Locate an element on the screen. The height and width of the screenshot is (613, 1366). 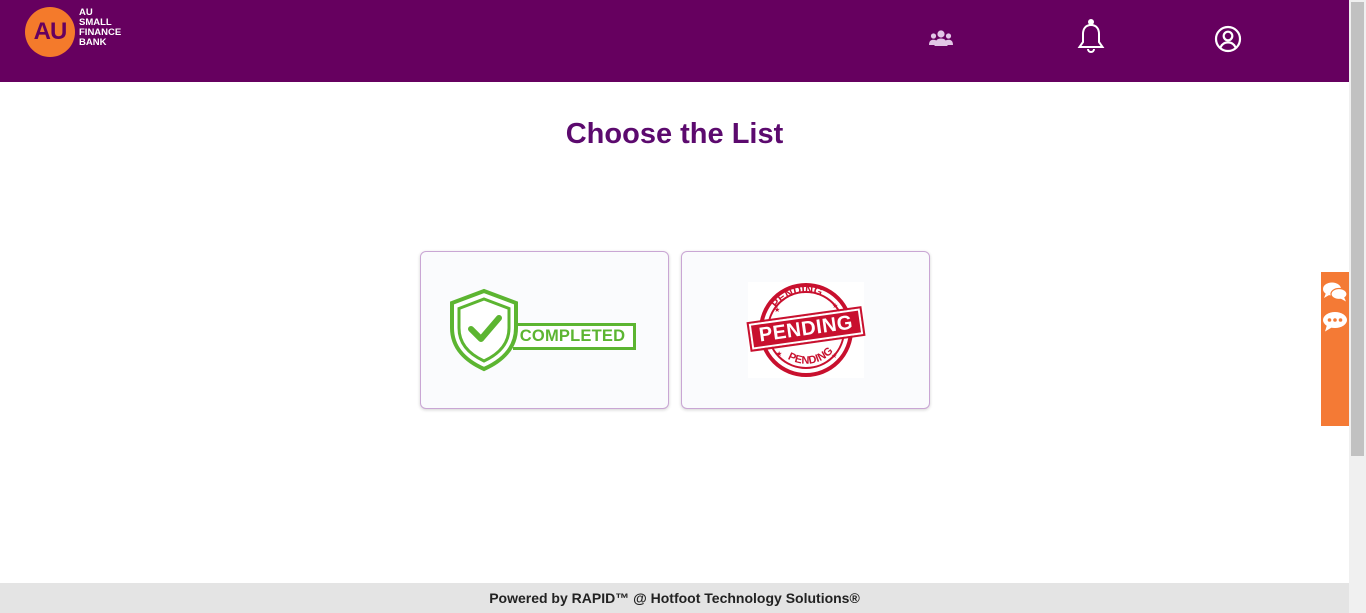
users-icon is located at coordinates (941, 39).